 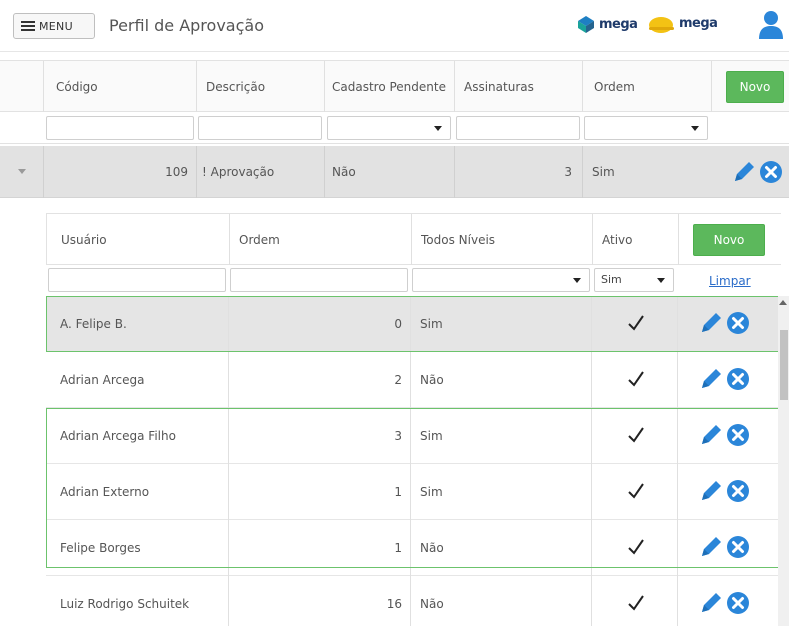 I want to click on table-row: Adrian Externo 1 Sim, so click(x=413, y=492).